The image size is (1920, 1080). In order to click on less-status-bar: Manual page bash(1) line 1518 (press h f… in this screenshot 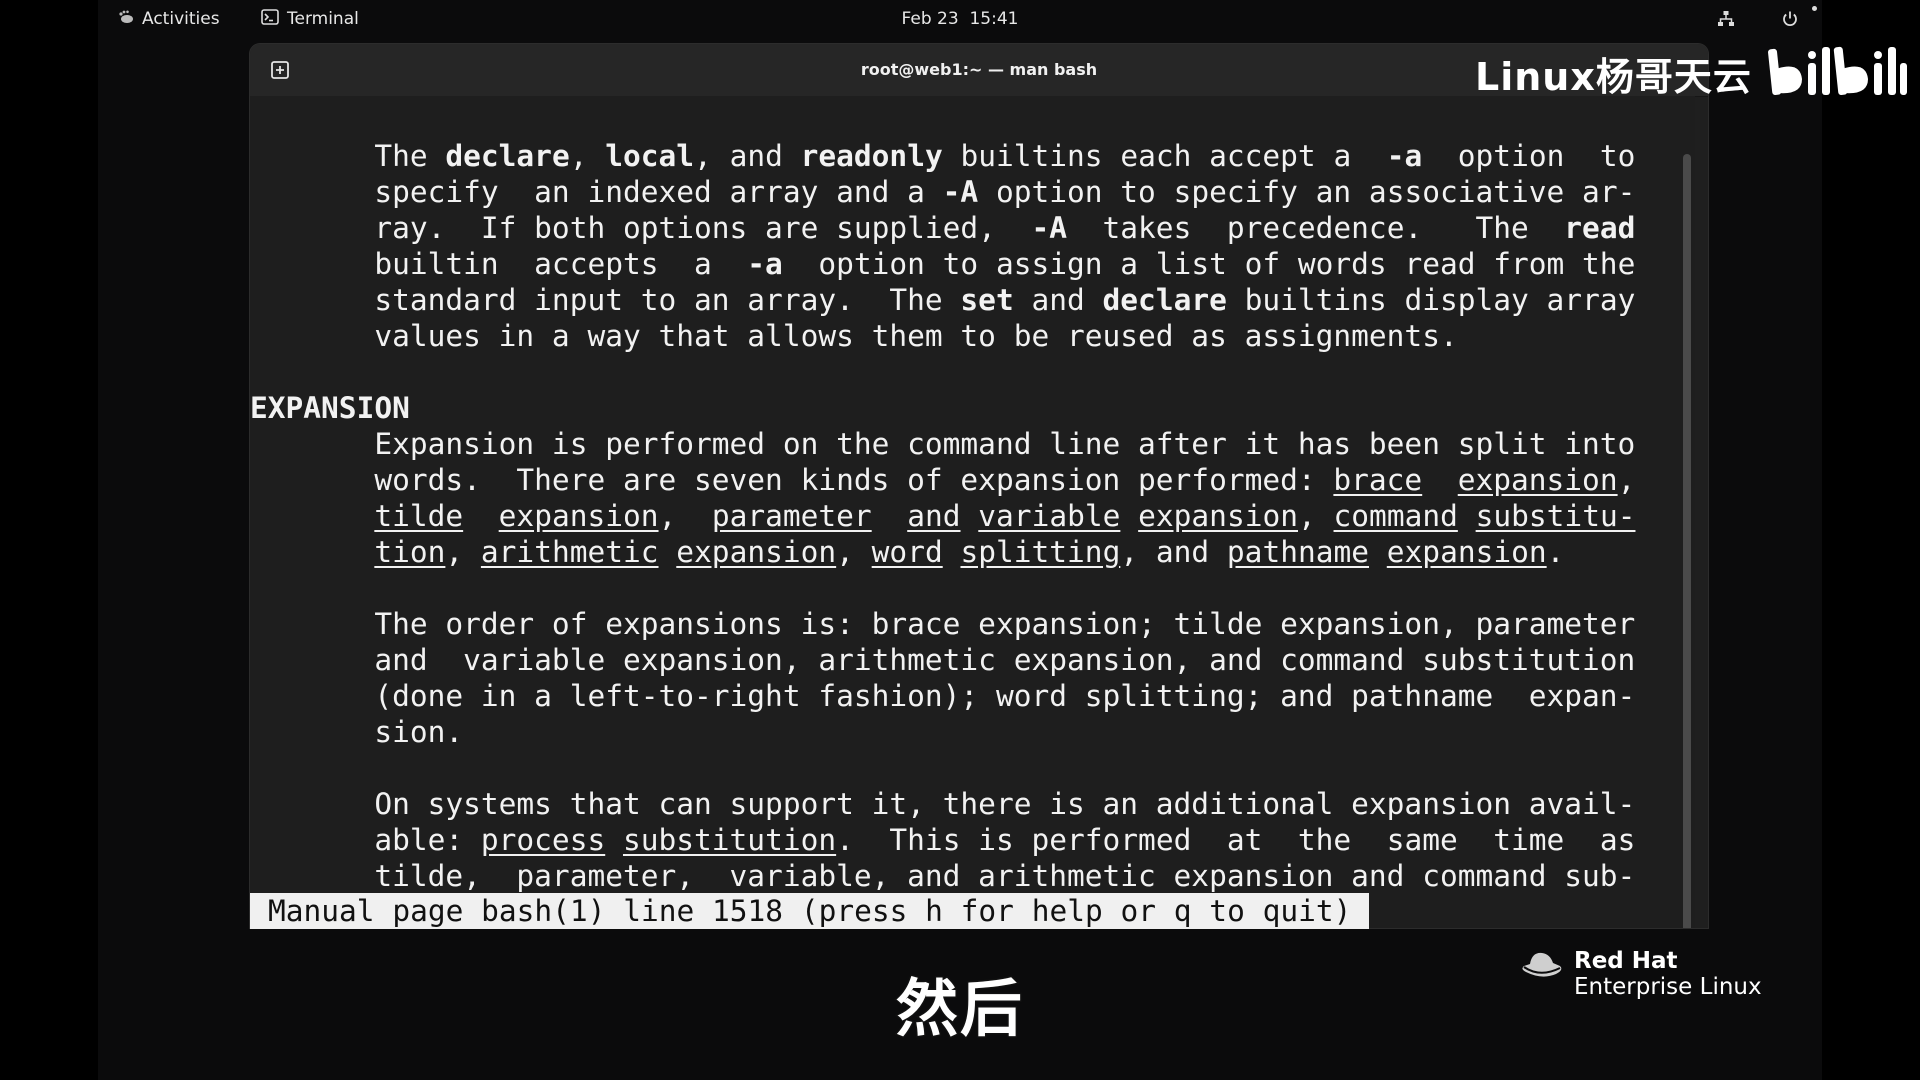, I will do `click(810, 911)`.